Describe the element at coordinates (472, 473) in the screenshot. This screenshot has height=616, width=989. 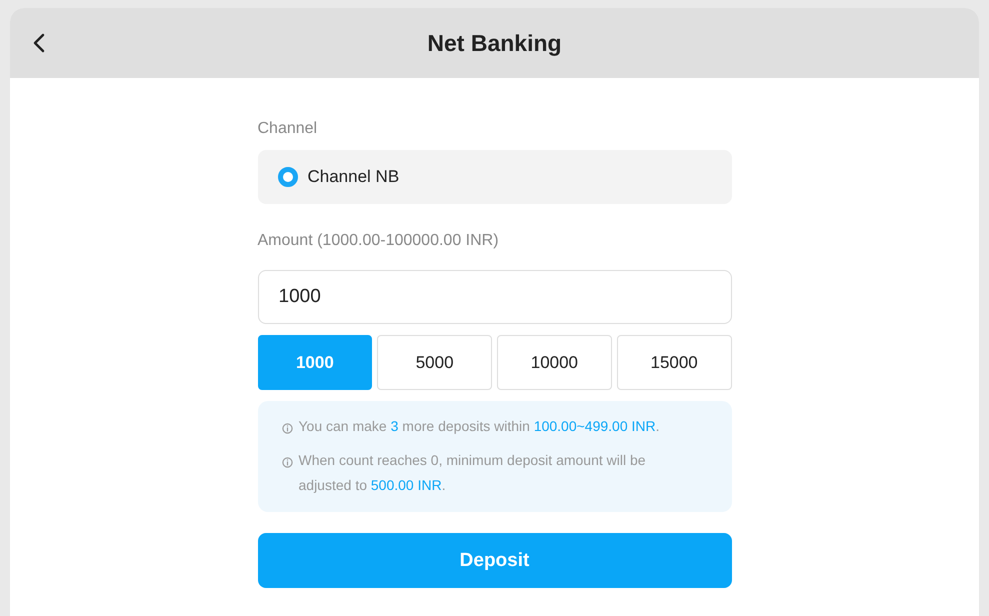
I see `notice-text: When count reaches 0, minimum deposit amount will be adjusted to 500.00 INR.` at that location.